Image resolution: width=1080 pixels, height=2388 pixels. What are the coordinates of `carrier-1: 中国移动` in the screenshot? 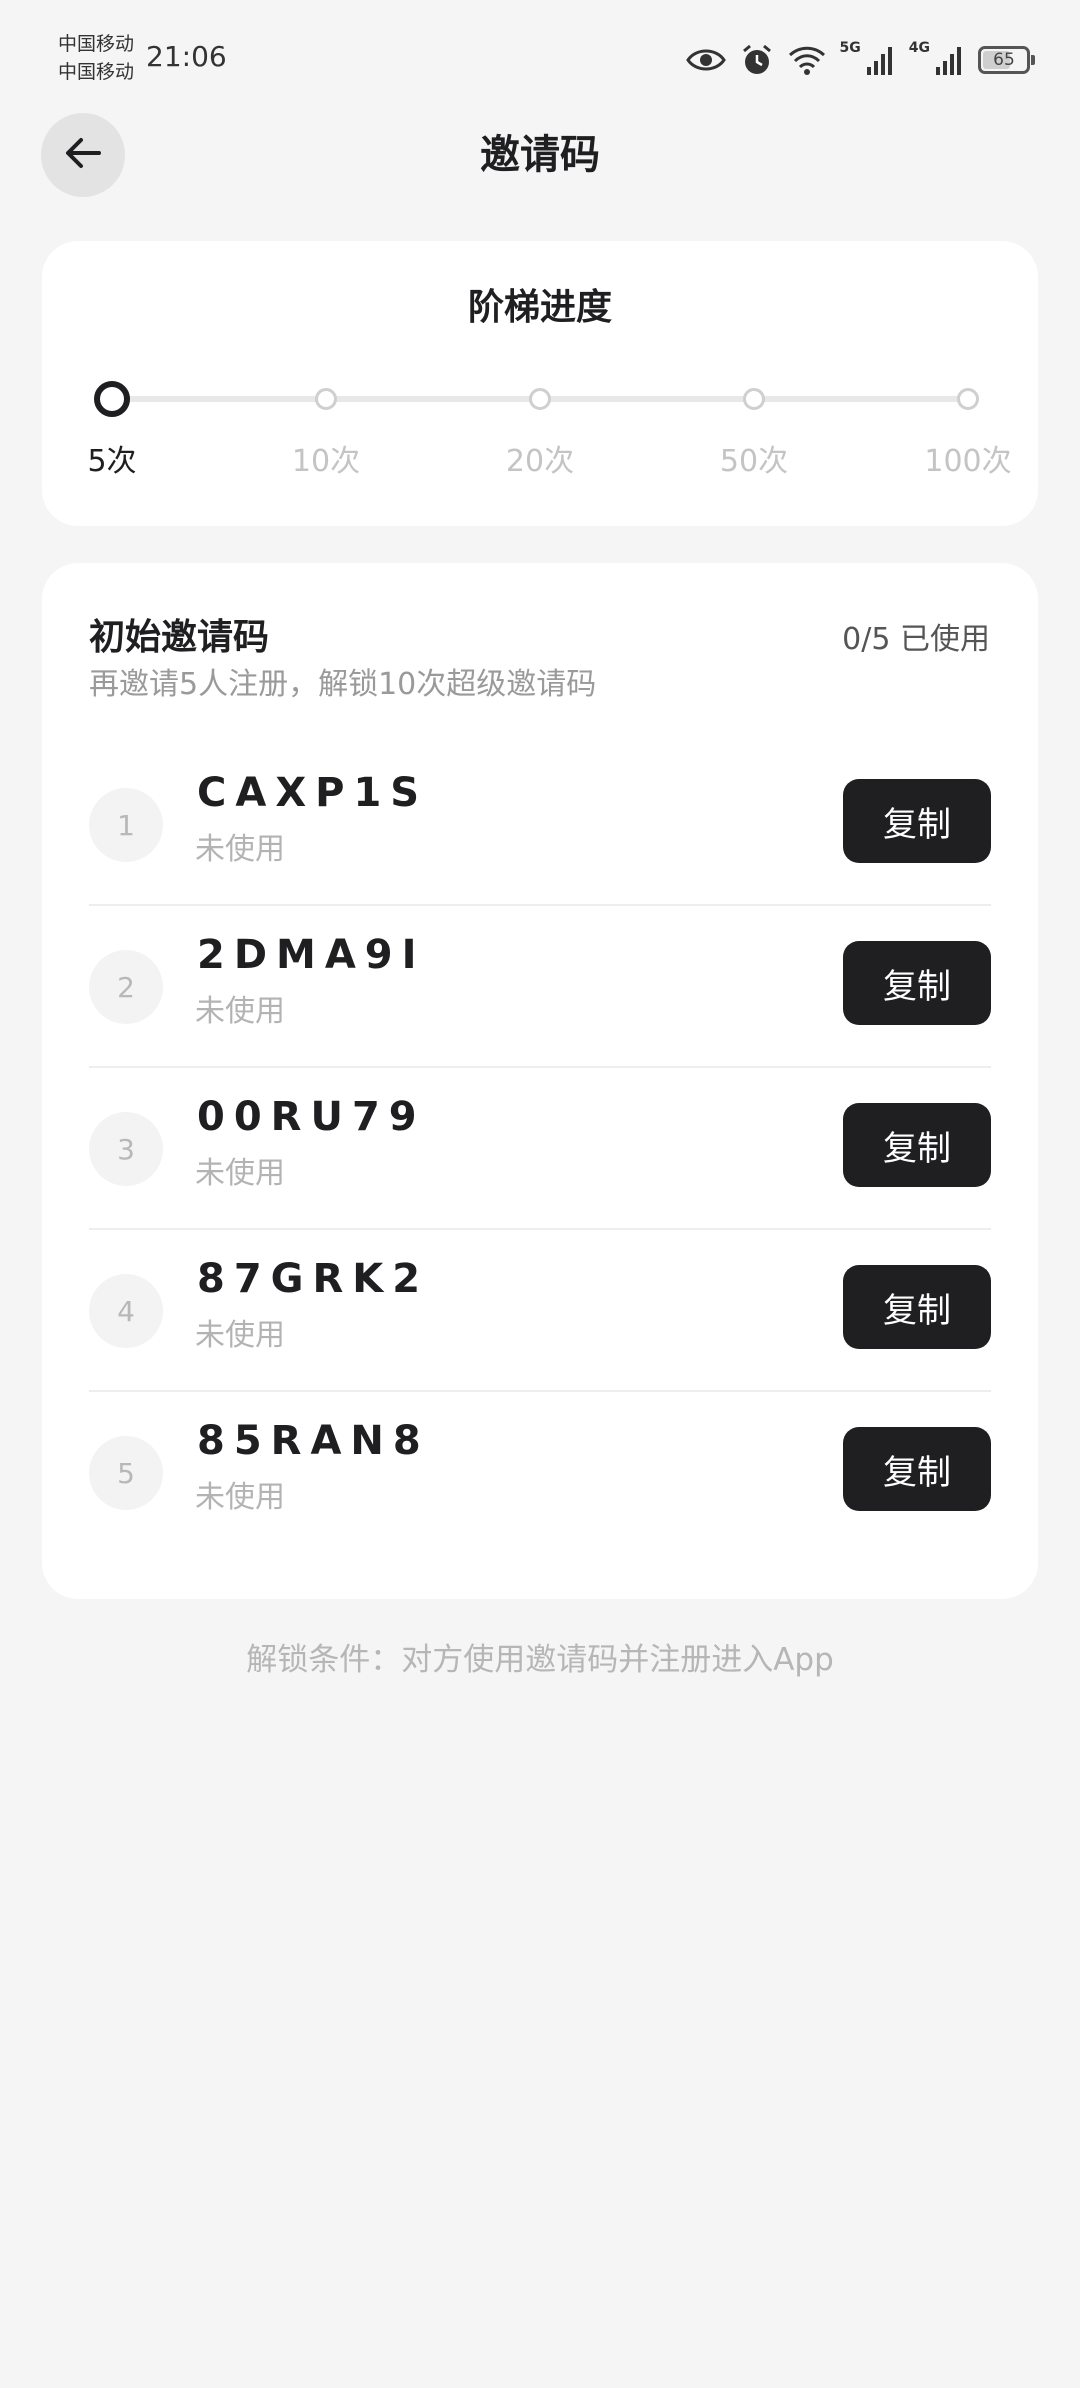 It's located at (96, 44).